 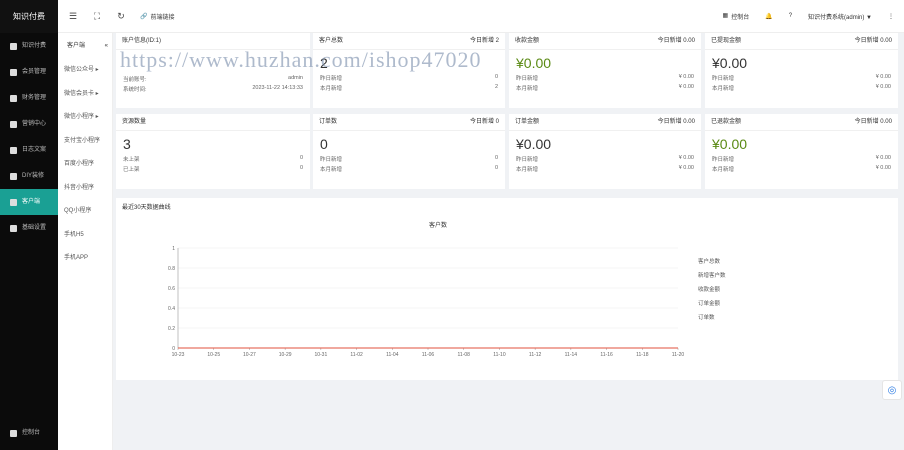 I want to click on menu-icon: ☰, so click(x=73, y=16).